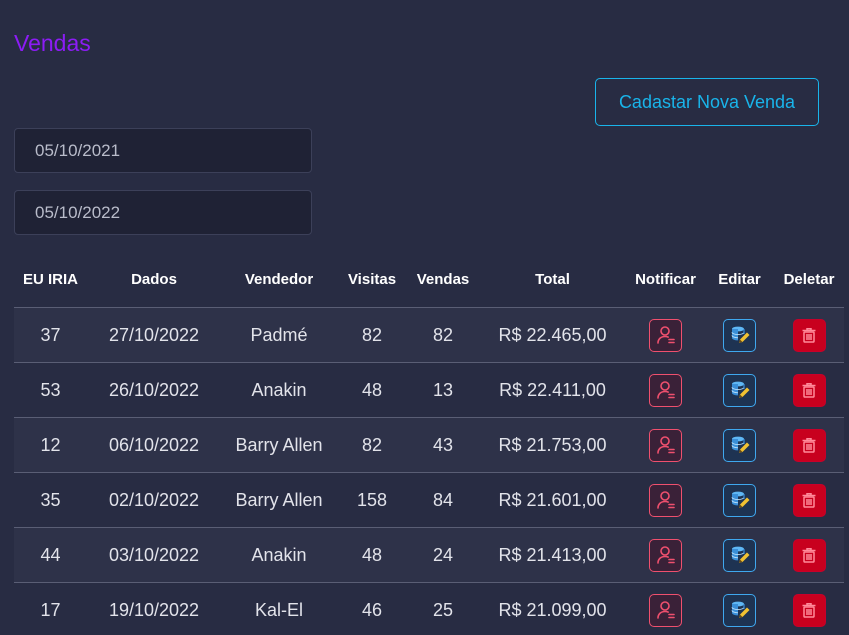 Image resolution: width=849 pixels, height=635 pixels. What do you see at coordinates (50, 445) in the screenshot?
I see `cell-id: 12` at bounding box center [50, 445].